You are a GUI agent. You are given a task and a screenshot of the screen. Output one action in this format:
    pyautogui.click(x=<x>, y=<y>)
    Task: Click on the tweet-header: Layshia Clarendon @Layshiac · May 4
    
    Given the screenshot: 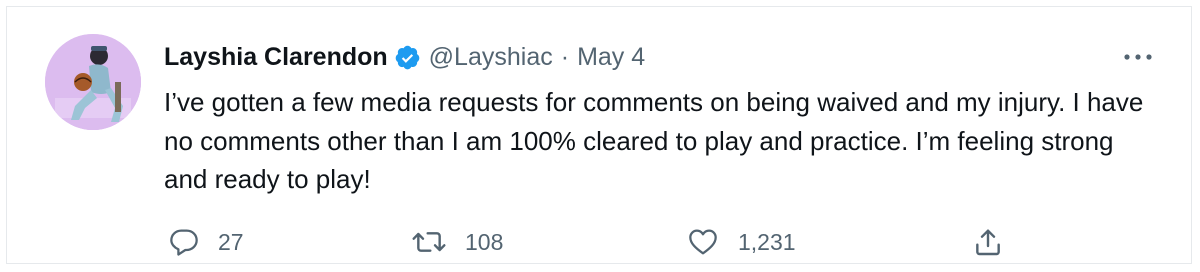 What is the action you would take?
    pyautogui.click(x=404, y=57)
    